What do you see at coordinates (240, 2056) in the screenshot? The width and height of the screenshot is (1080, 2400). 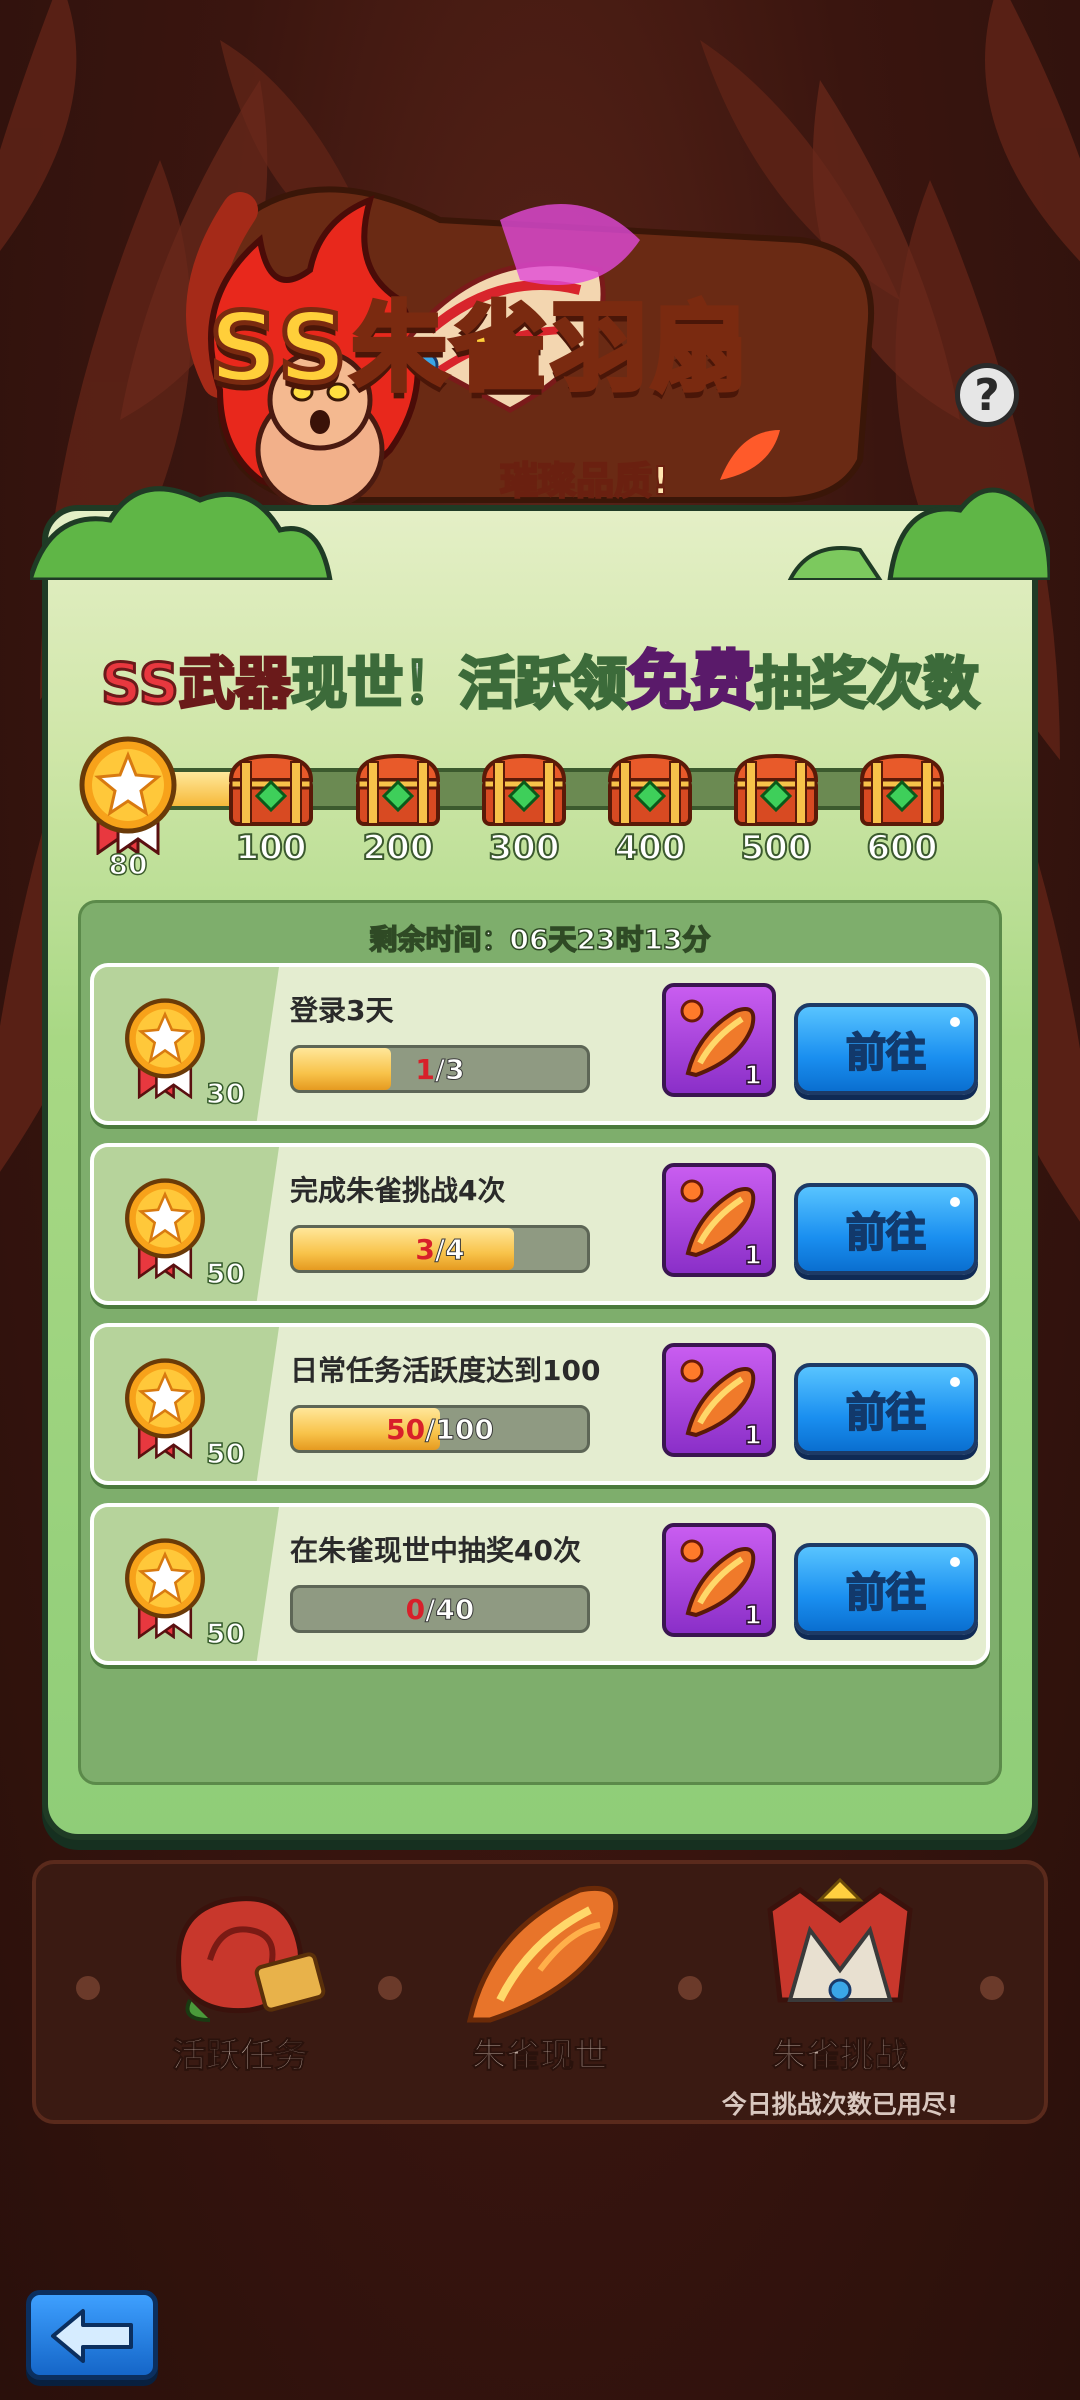 I see `nav-label-active-tasks: 活跃任务` at bounding box center [240, 2056].